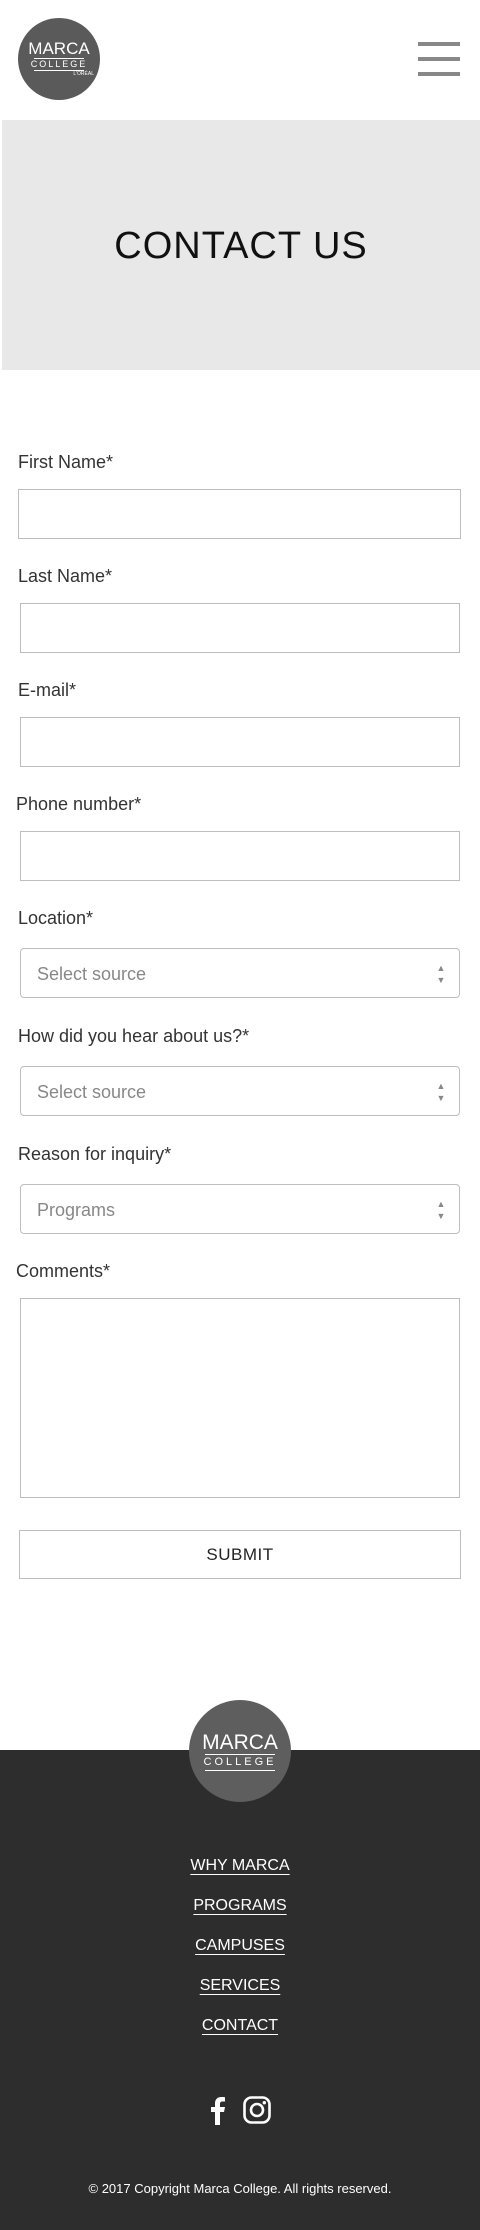 This screenshot has height=2230, width=480. I want to click on submit-button: SUBMIT, so click(240, 1554).